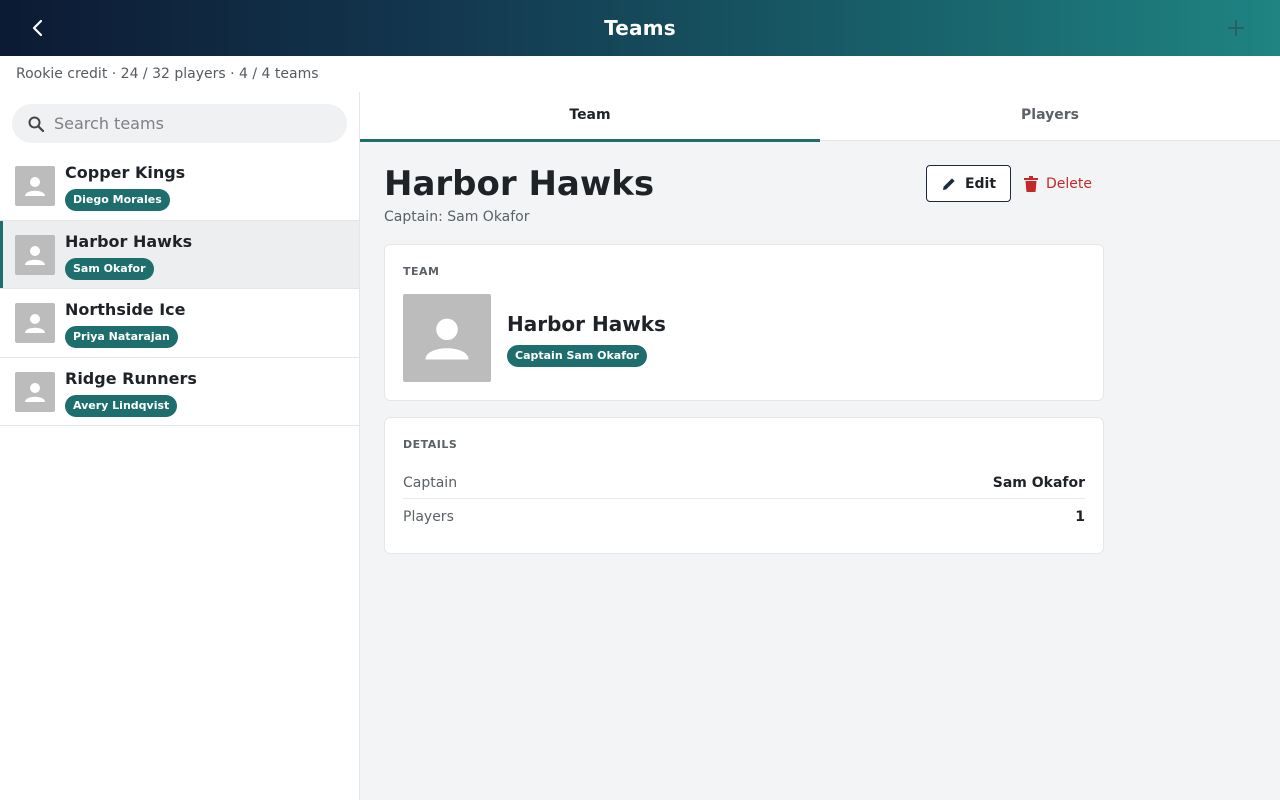  I want to click on team-list-item: Harbor Hawks Sam Okafor, so click(179, 254).